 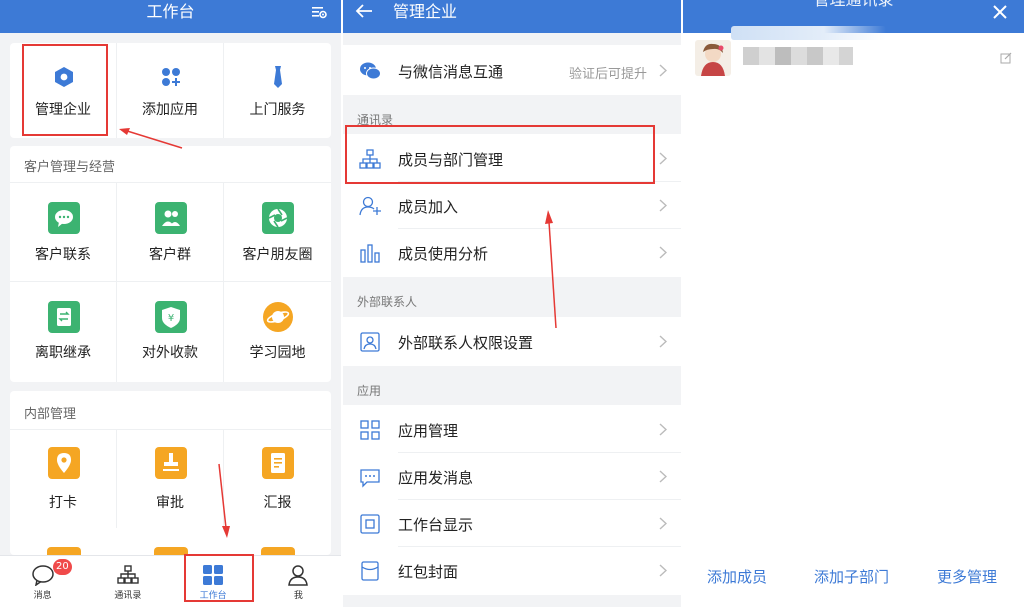 I want to click on apps-group: 应用管理 应用发消息 工作台显示 红包封面, so click(x=512, y=500).